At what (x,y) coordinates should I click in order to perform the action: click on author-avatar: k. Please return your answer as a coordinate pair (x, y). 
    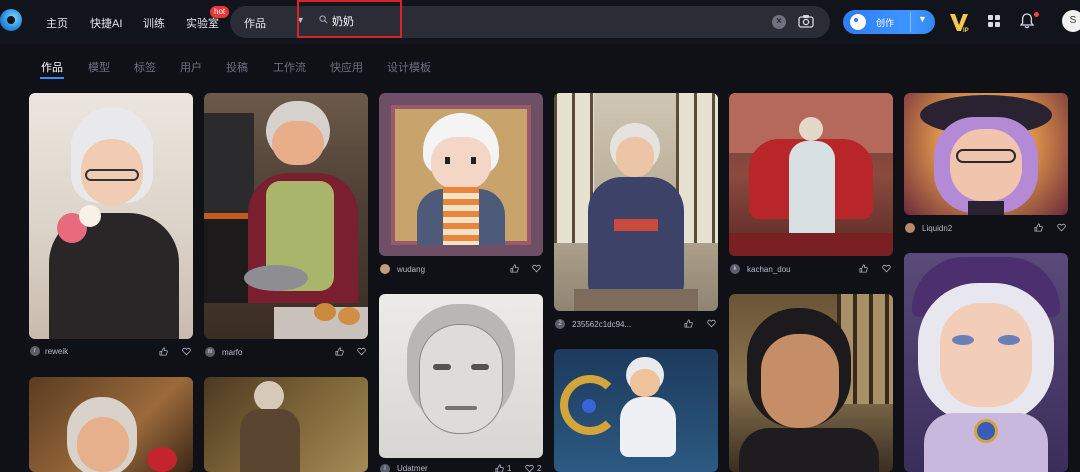
    Looking at the image, I should click on (735, 269).